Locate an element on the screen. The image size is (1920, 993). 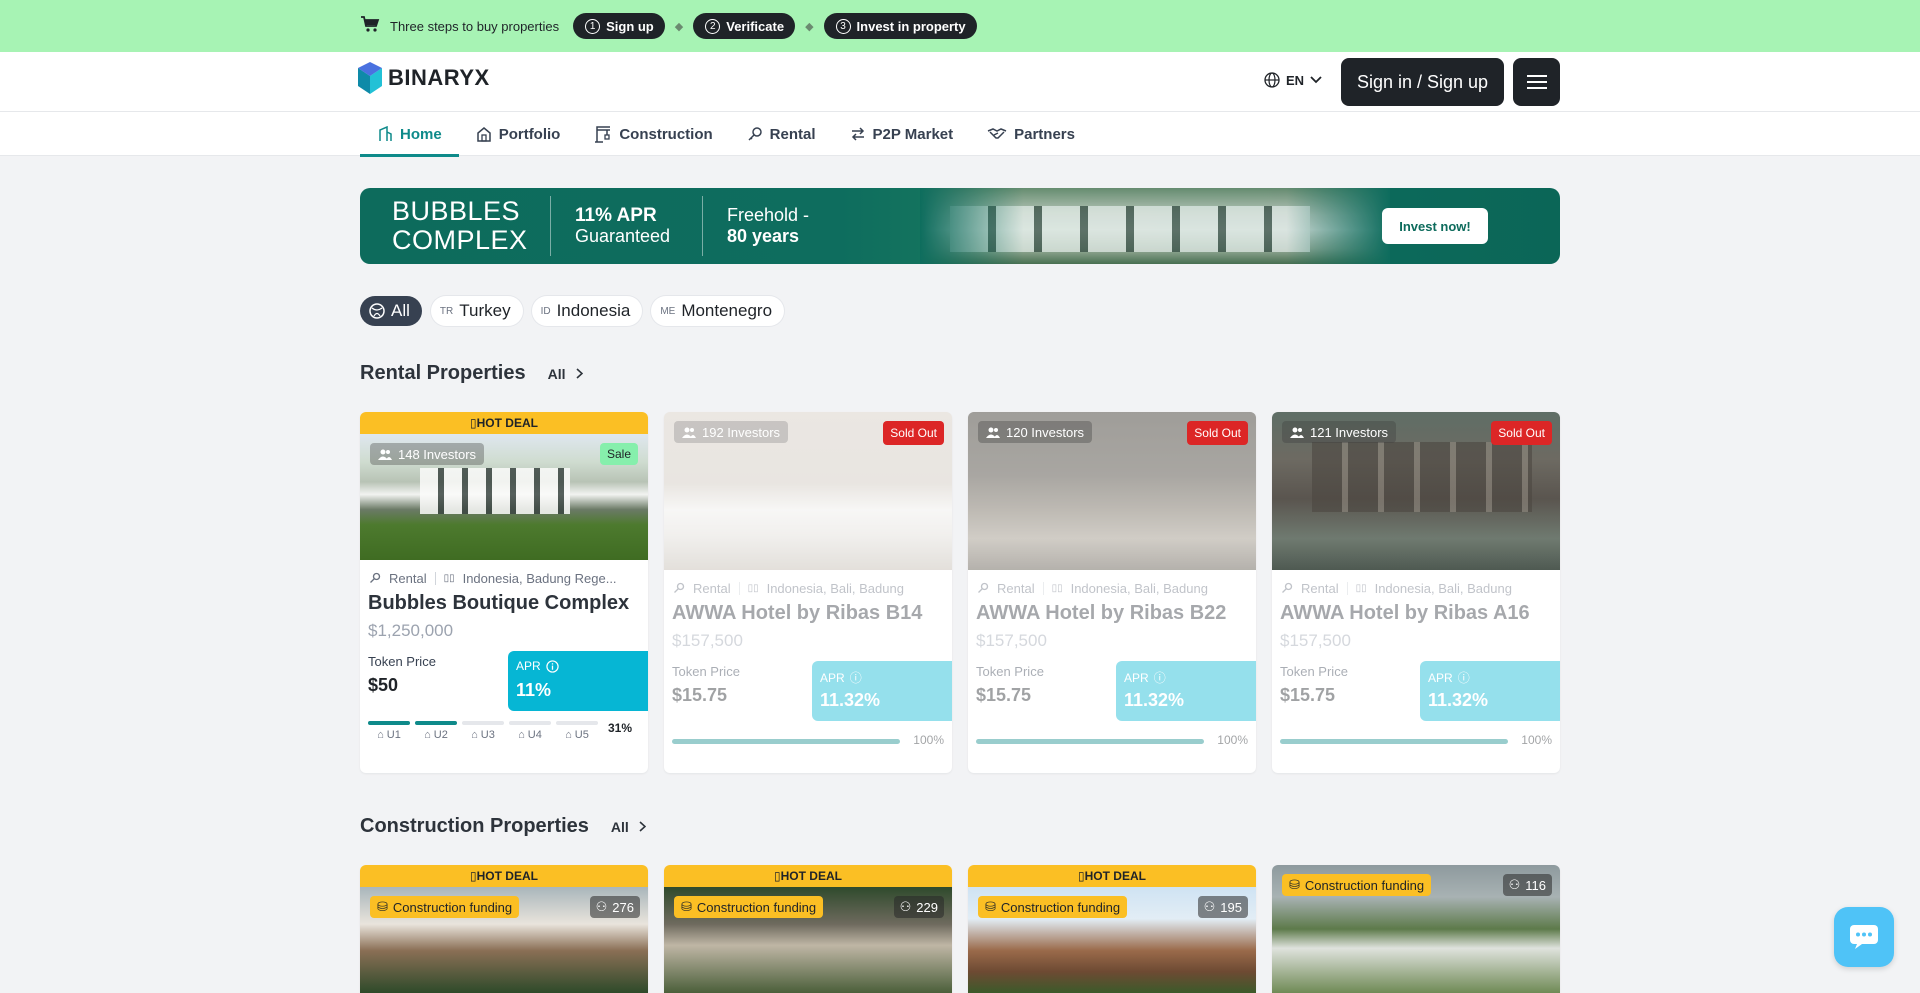
nav-construction: Construction is located at coordinates (653, 134).